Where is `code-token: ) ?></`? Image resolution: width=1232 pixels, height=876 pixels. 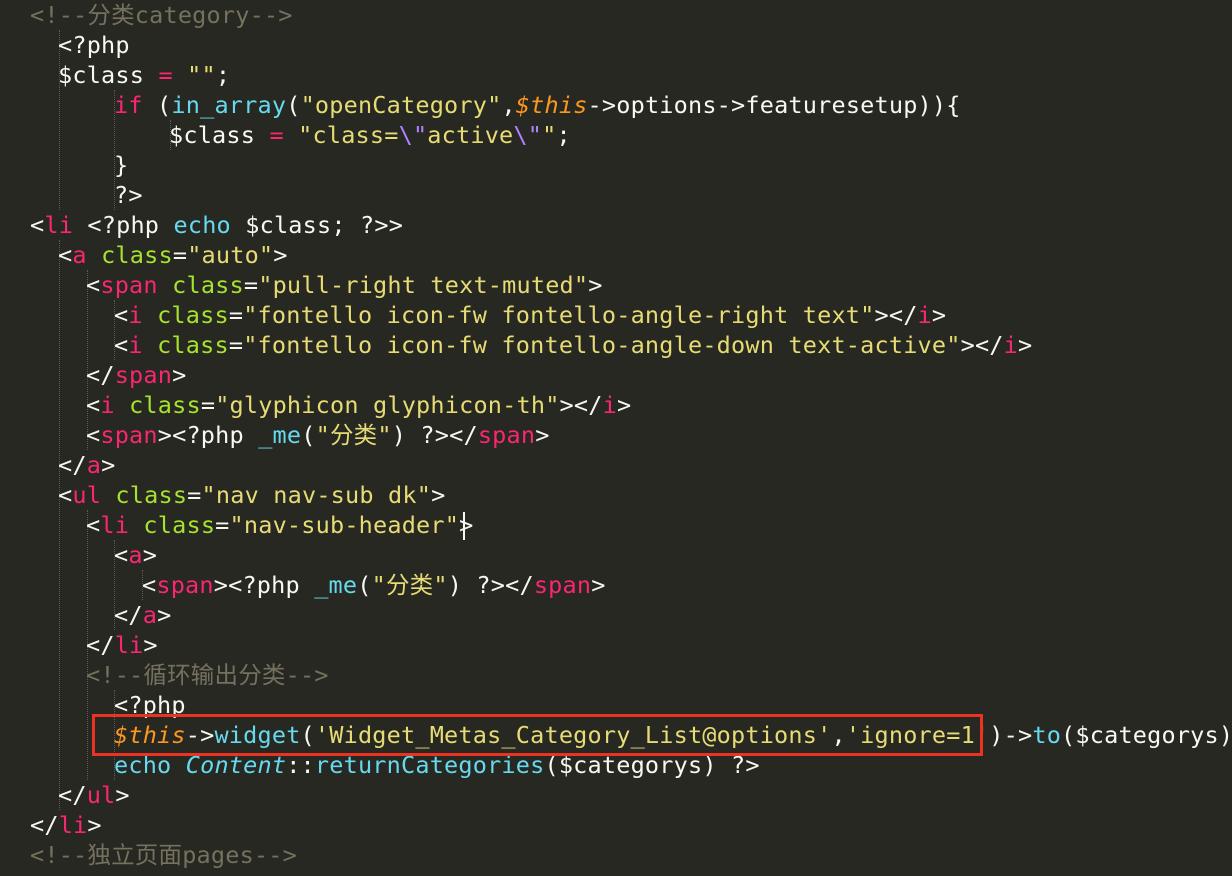 code-token: ) ?></ is located at coordinates (490, 585).